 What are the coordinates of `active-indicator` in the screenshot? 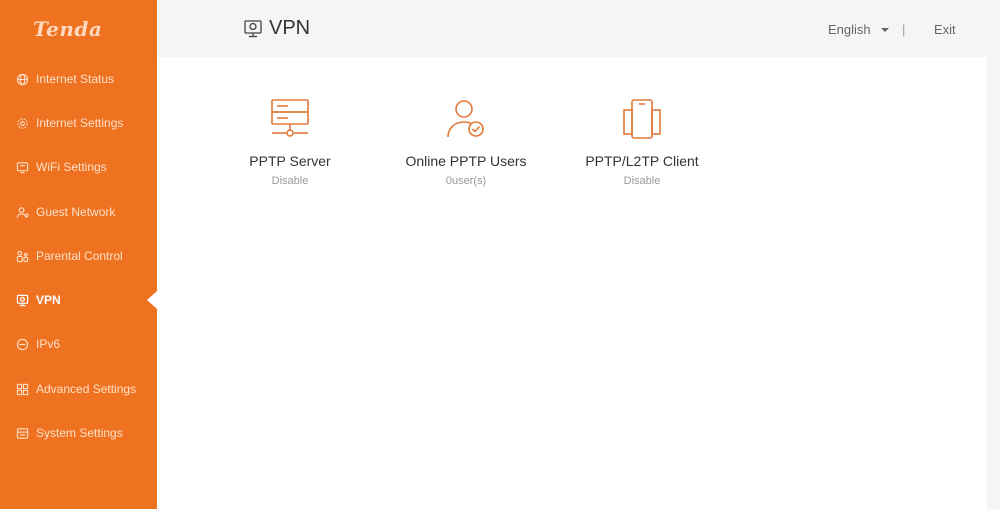 It's located at (152, 300).